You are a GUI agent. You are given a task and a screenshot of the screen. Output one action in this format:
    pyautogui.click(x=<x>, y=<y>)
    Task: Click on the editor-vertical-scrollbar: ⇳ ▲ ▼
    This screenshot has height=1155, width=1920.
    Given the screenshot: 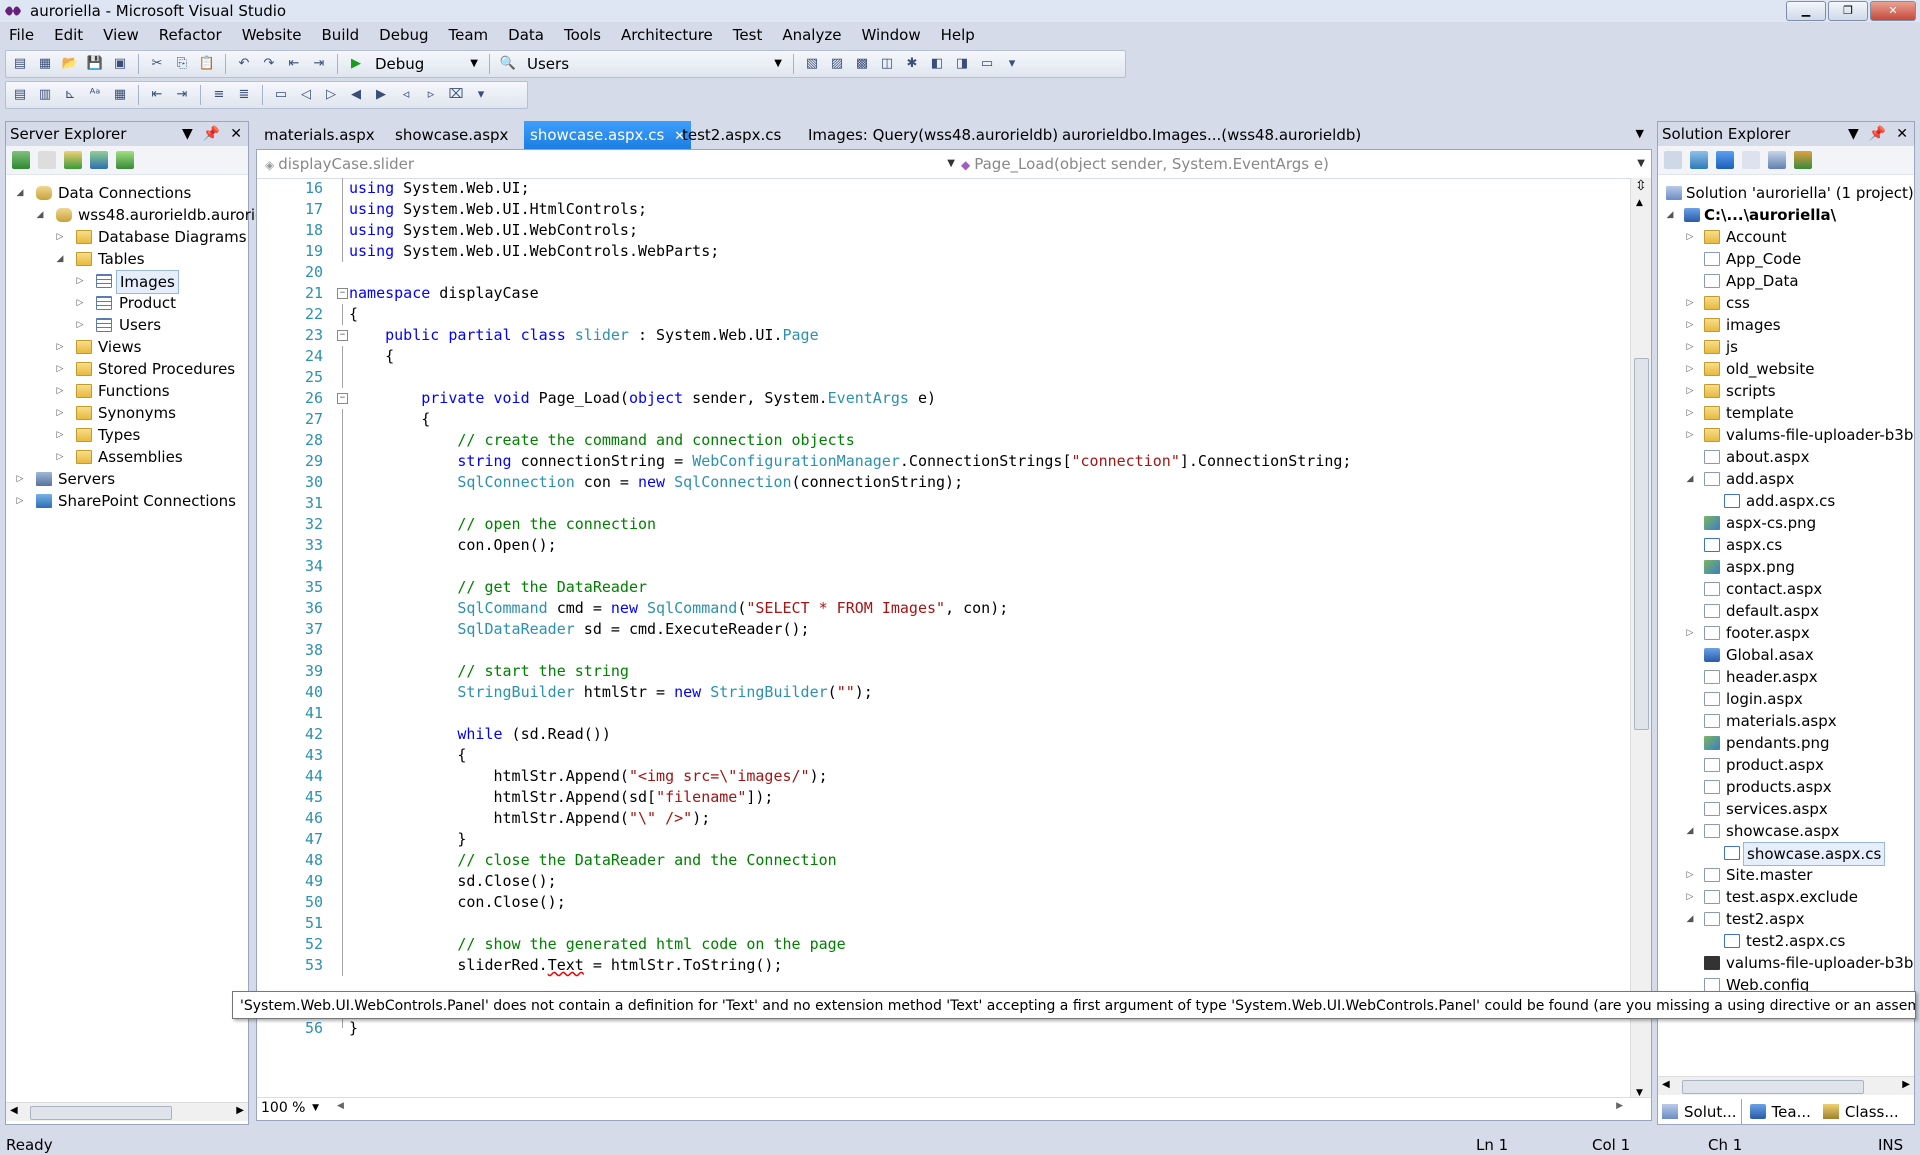 What is the action you would take?
    pyautogui.click(x=1640, y=639)
    